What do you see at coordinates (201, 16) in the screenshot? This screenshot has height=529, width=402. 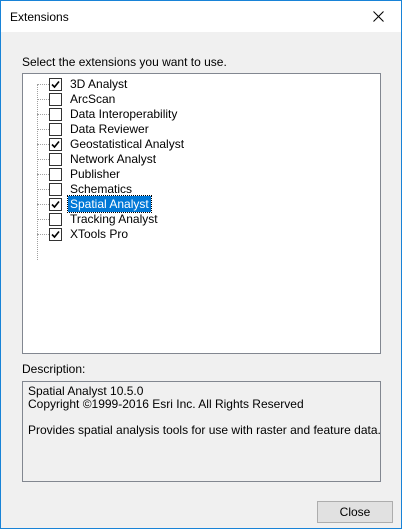 I see `title-bar: Extensions` at bounding box center [201, 16].